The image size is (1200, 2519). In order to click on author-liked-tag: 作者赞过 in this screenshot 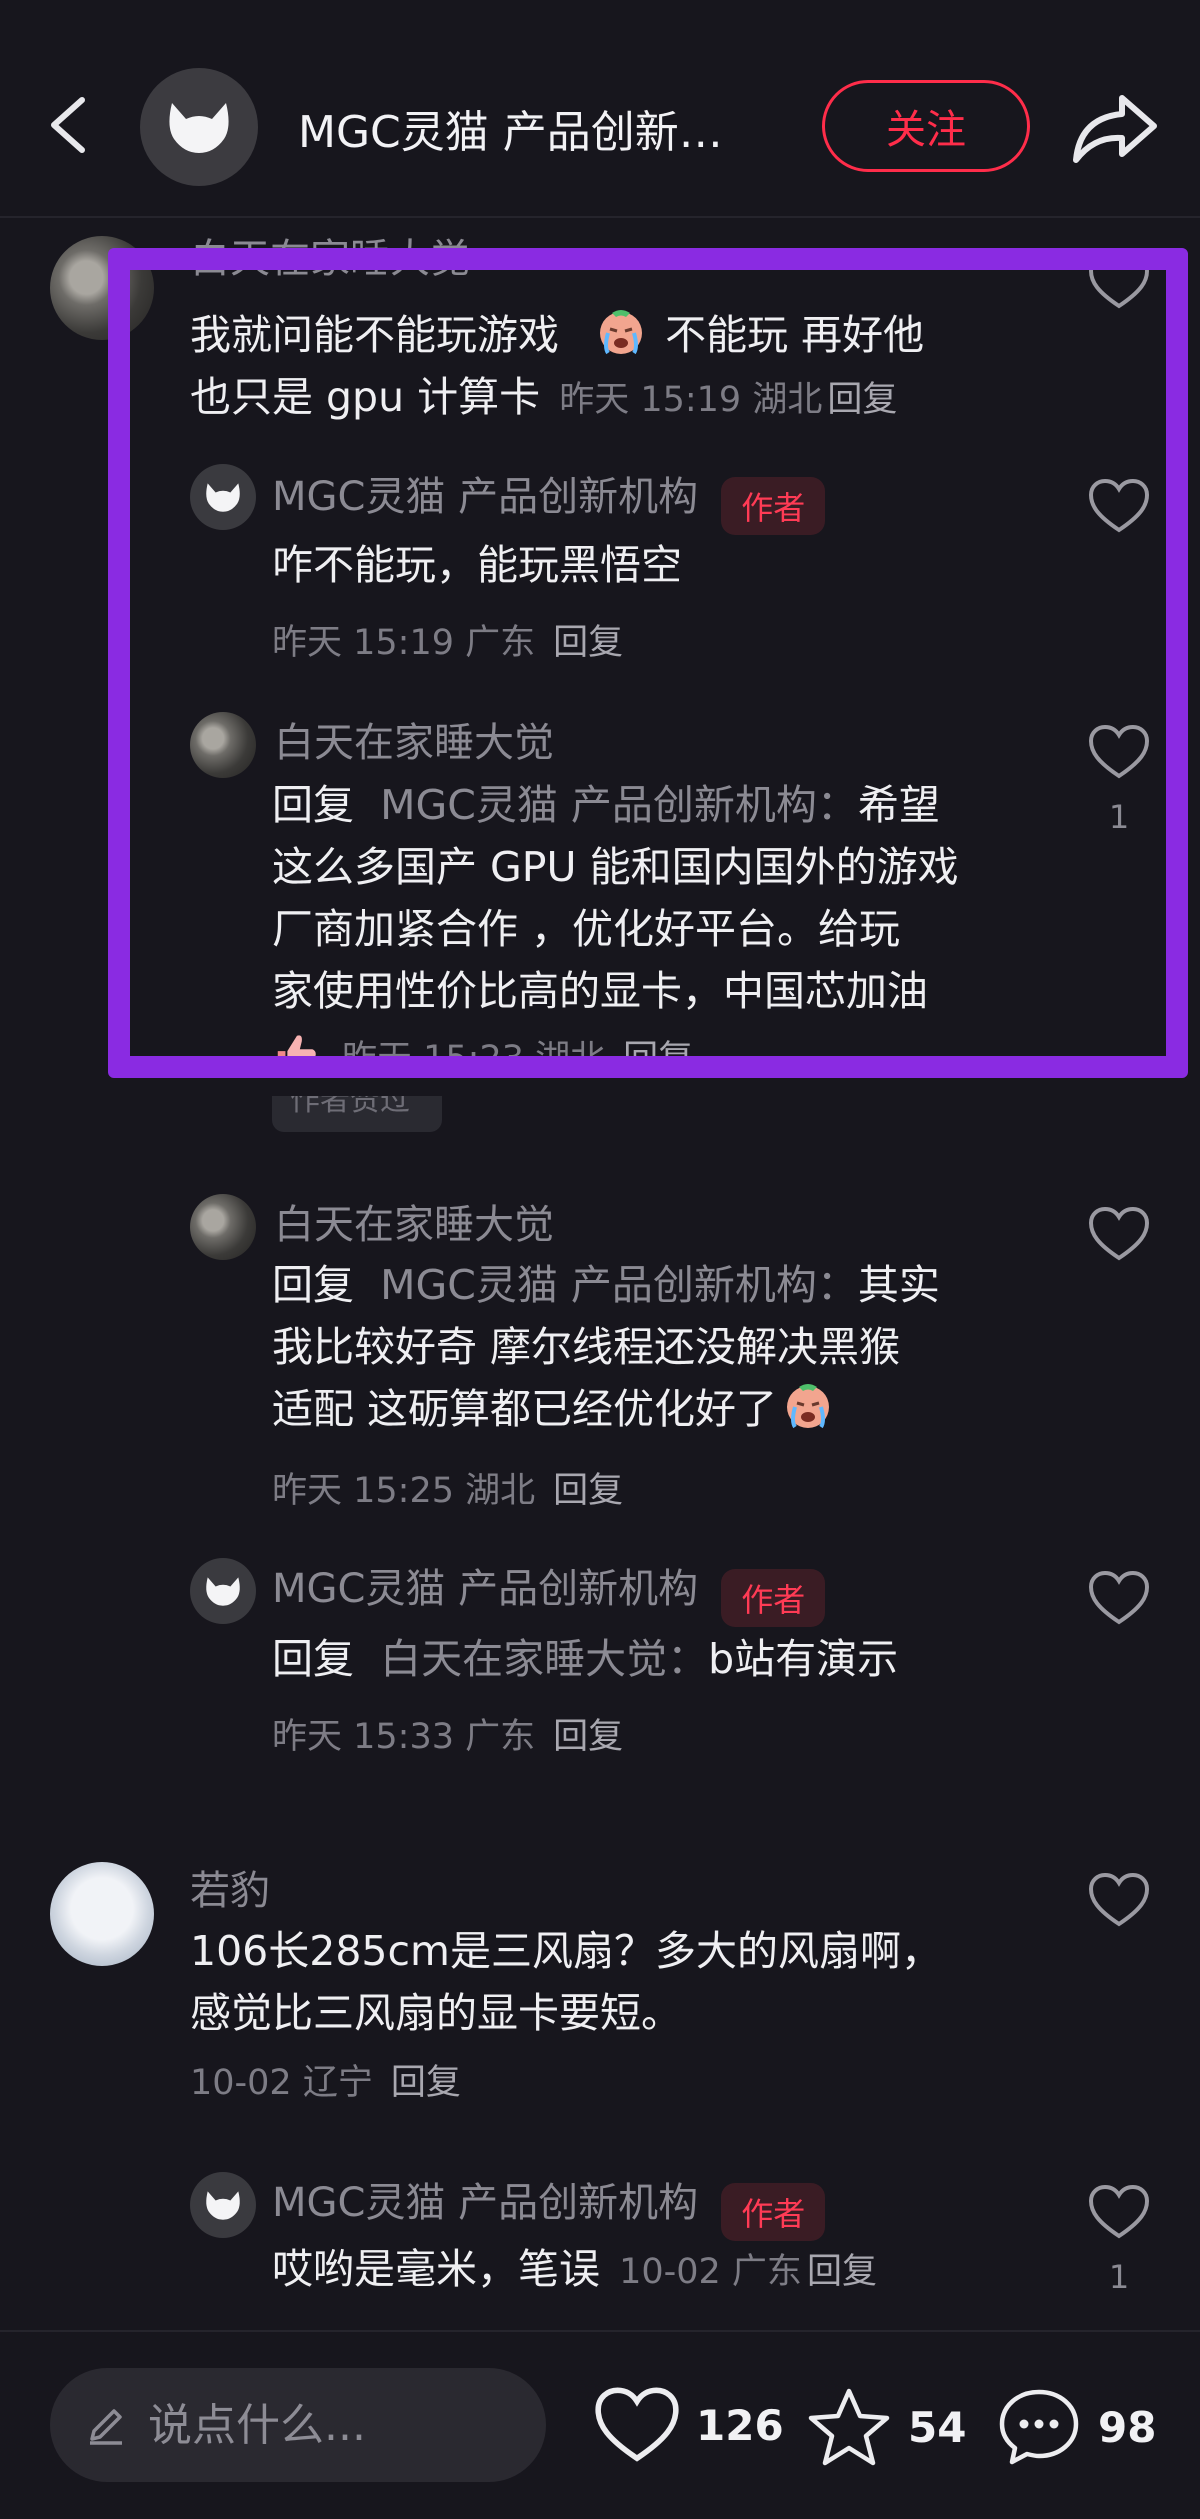, I will do `click(357, 1114)`.